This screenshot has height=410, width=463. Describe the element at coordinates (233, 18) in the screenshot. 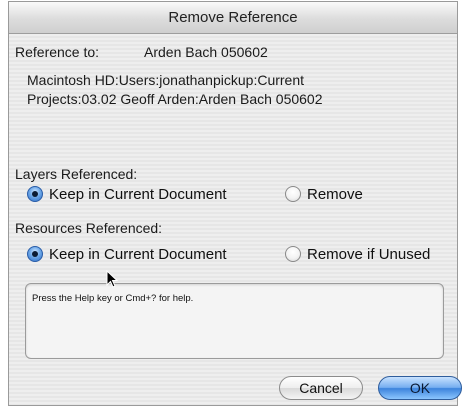

I see `dialog-title: Remove Reference` at that location.